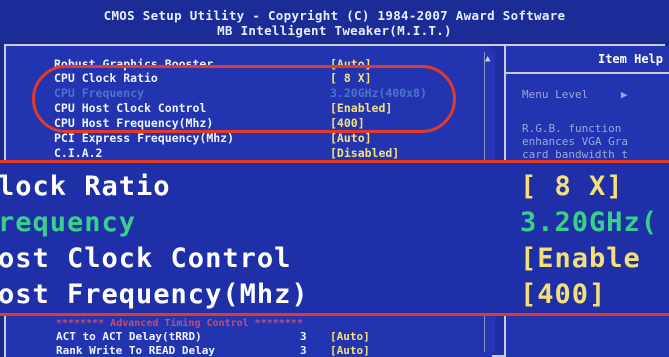  What do you see at coordinates (85, 186) in the screenshot?
I see `zoom-clock-ratio-label: lock Ratio` at bounding box center [85, 186].